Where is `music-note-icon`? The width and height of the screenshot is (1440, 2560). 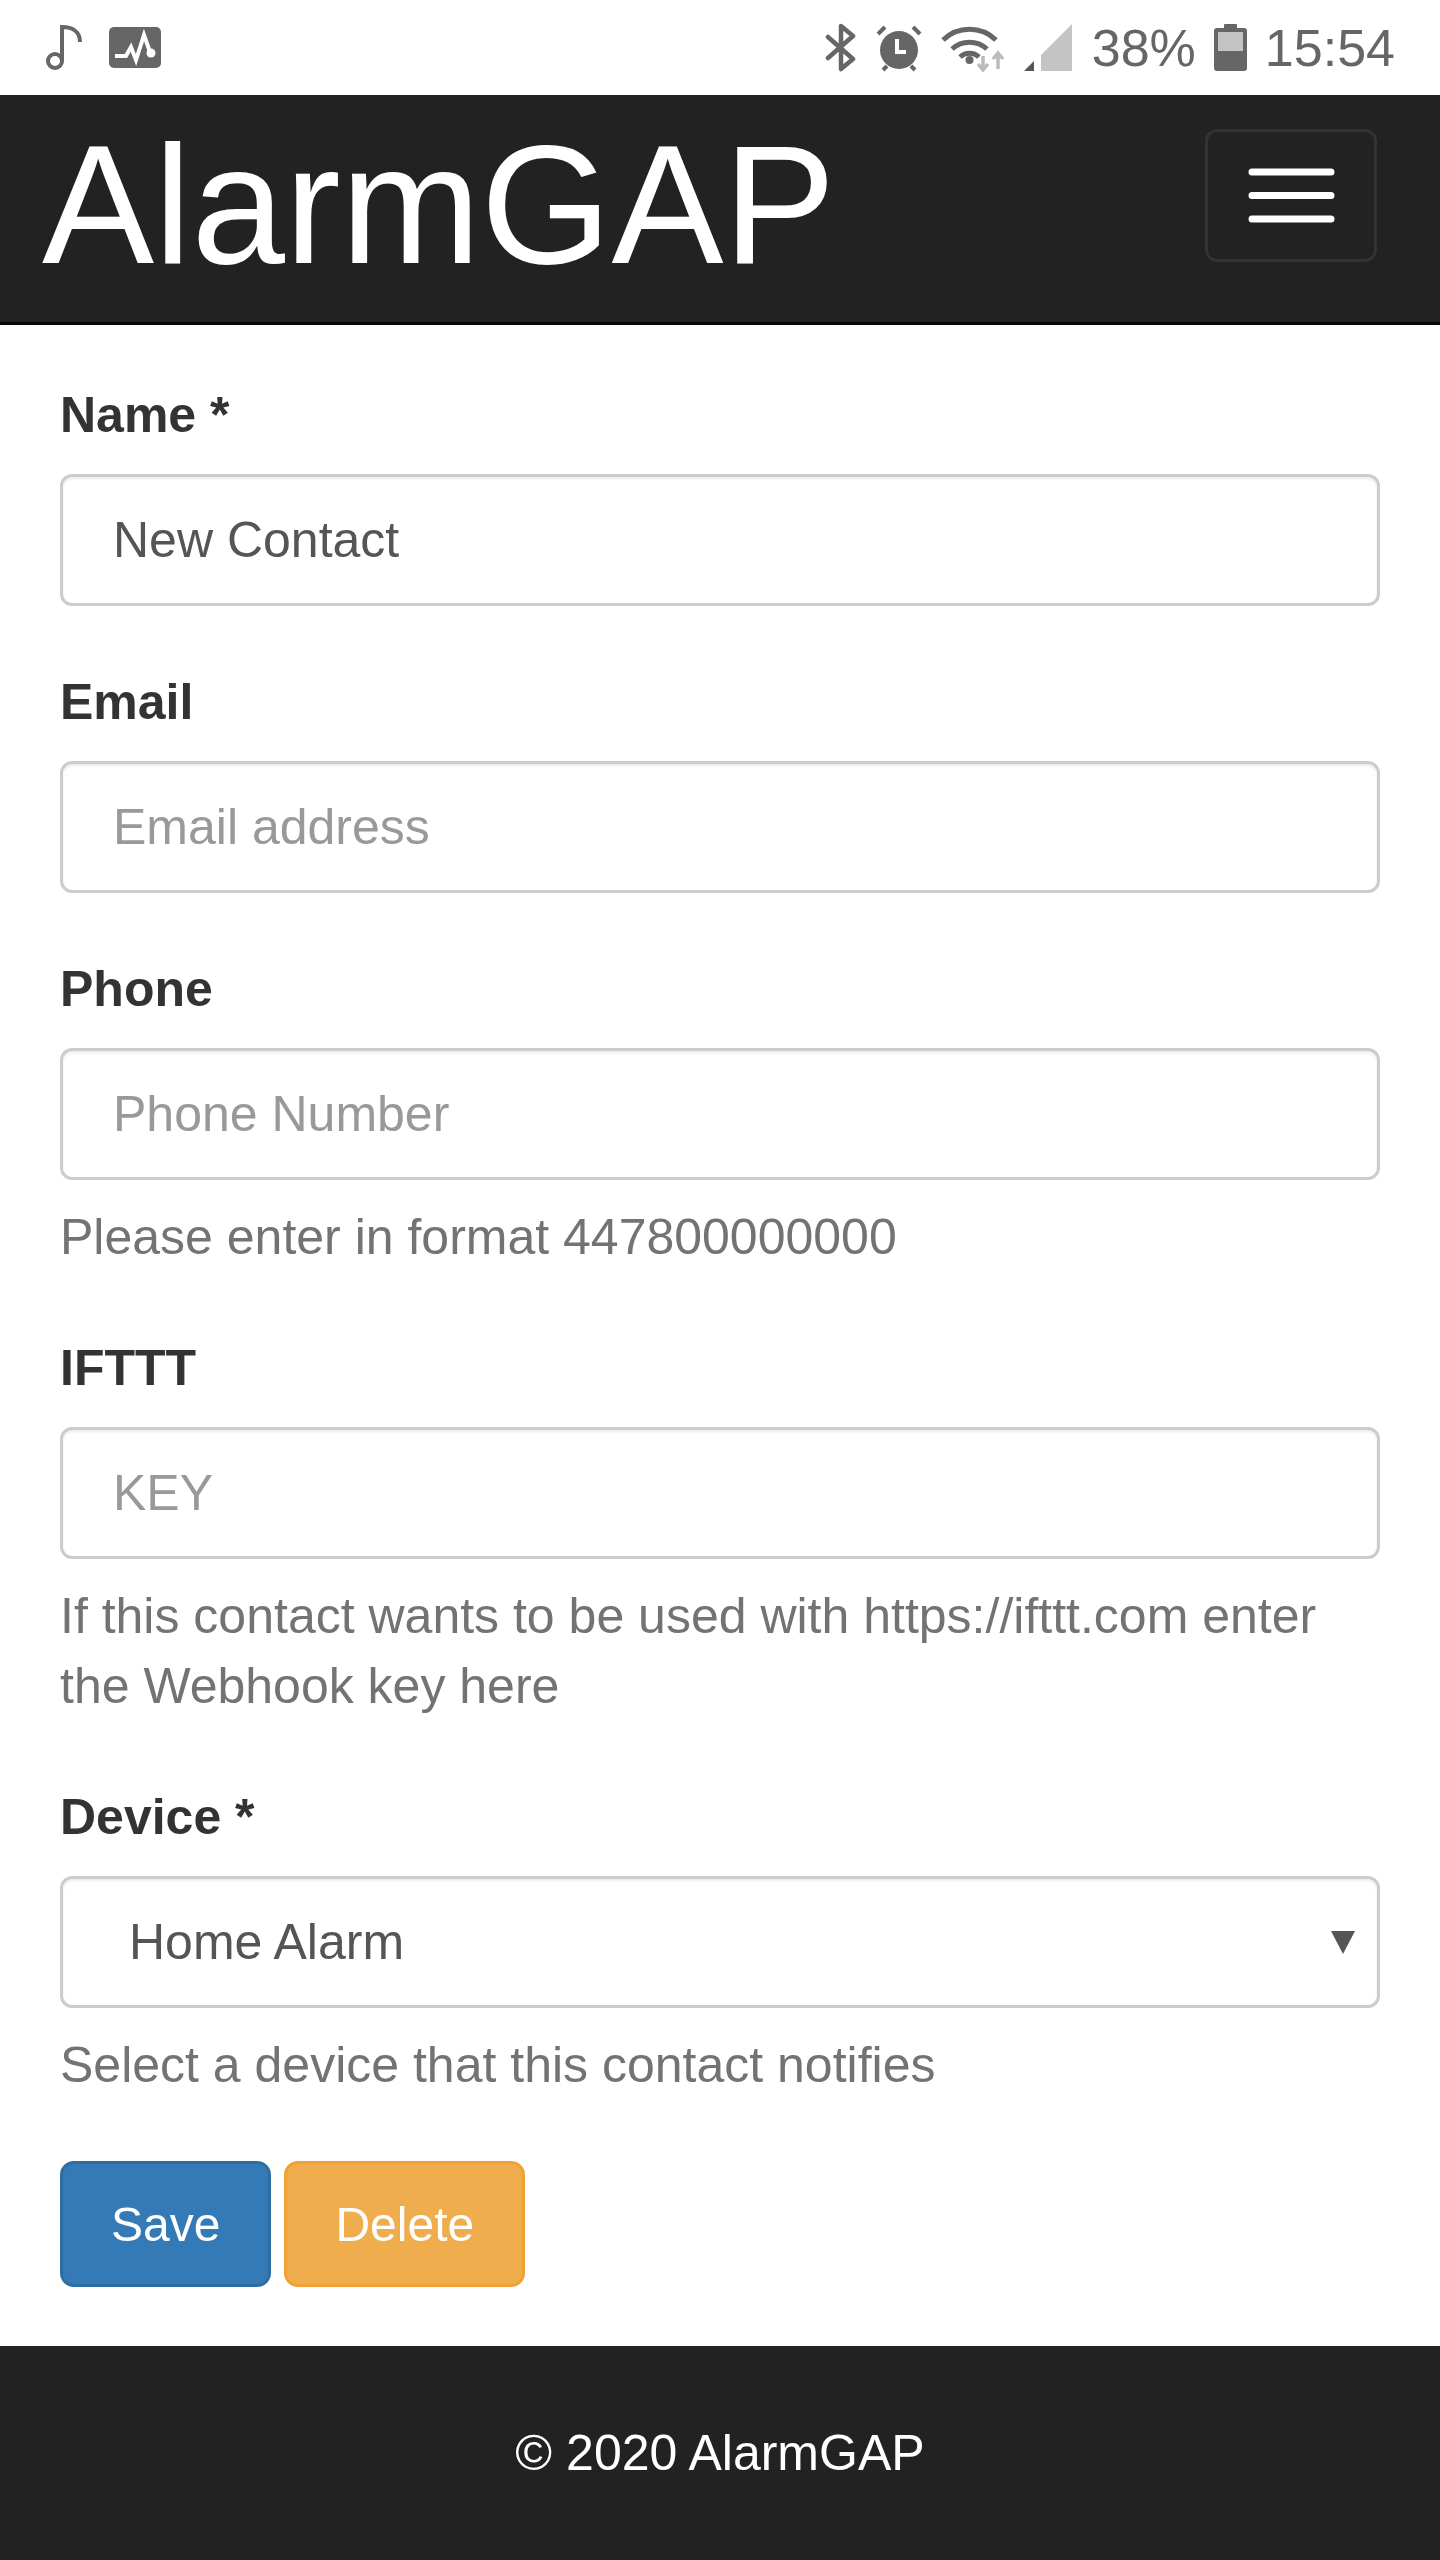
music-note-icon is located at coordinates (63, 47).